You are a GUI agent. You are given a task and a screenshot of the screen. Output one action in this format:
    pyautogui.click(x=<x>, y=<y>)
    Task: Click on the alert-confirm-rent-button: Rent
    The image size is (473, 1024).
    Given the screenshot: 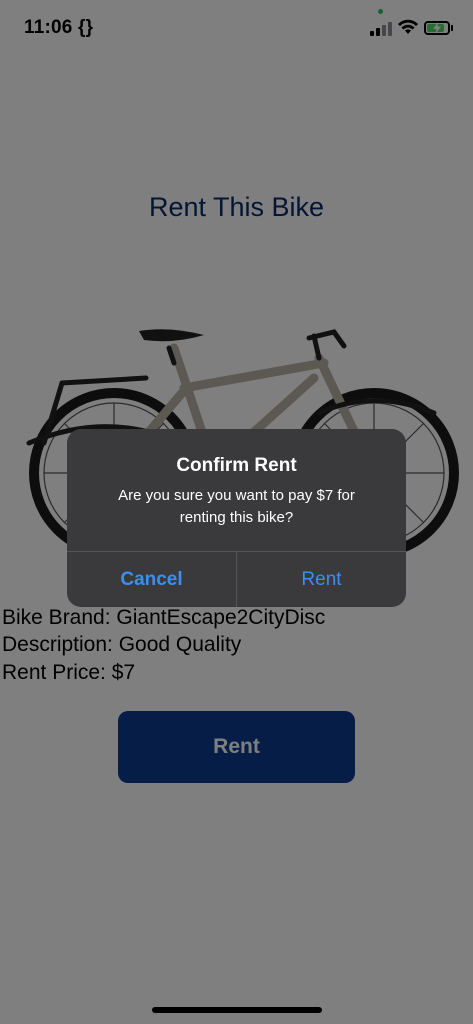 What is the action you would take?
    pyautogui.click(x=321, y=579)
    